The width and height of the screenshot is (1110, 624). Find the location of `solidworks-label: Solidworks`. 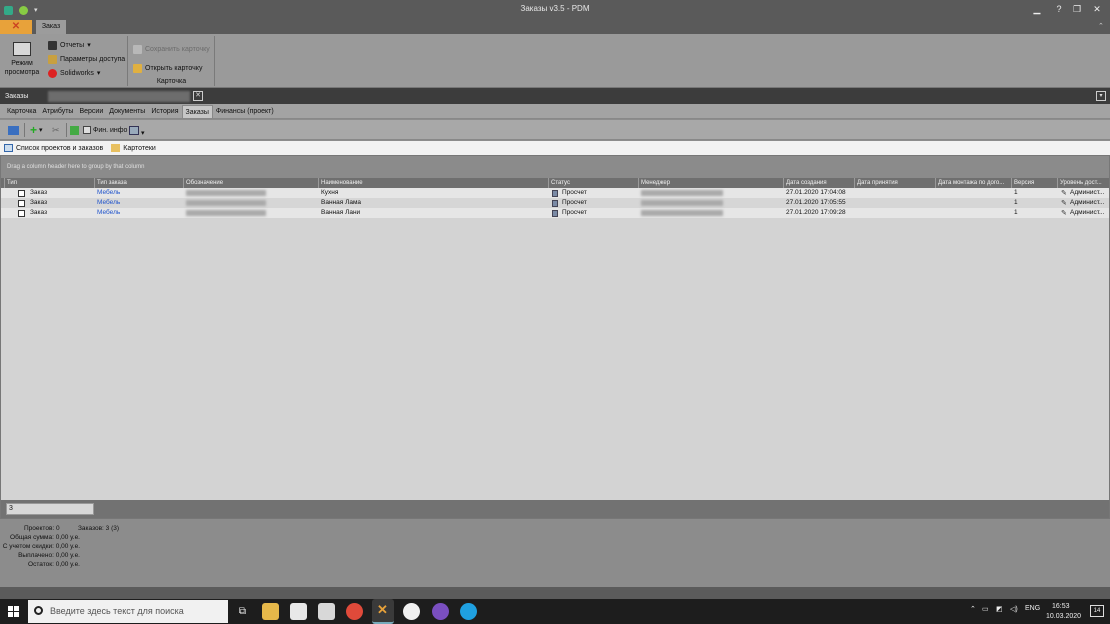

solidworks-label: Solidworks is located at coordinates (77, 73).